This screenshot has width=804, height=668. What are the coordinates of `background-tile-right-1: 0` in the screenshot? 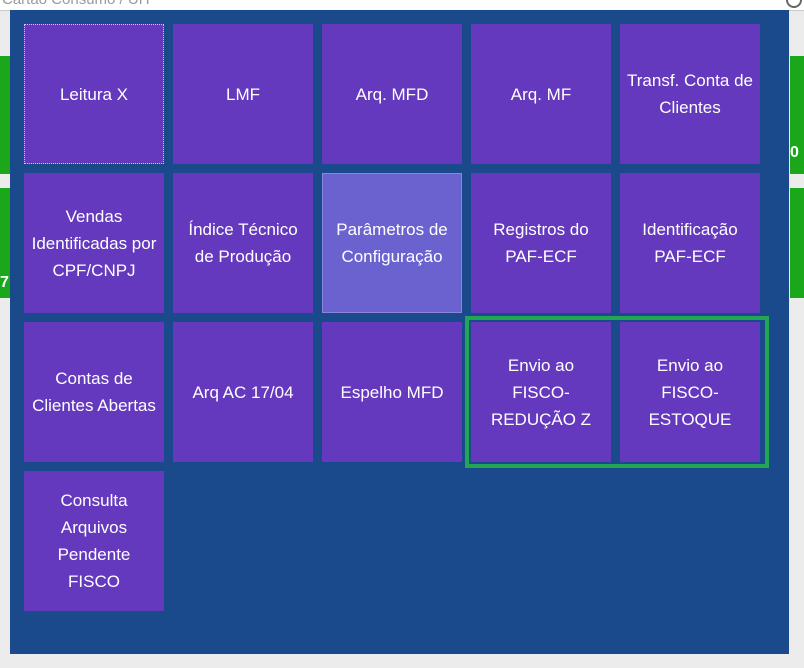 It's located at (797, 115).